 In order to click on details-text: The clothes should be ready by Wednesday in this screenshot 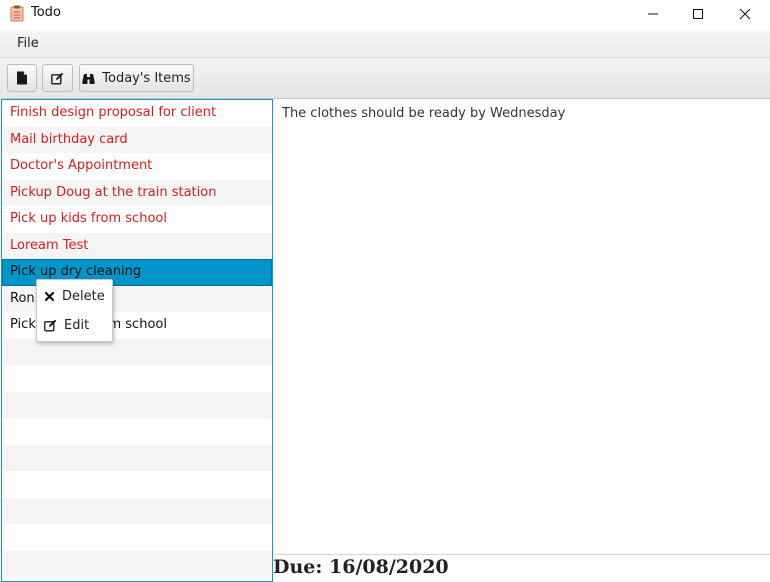, I will do `click(424, 113)`.